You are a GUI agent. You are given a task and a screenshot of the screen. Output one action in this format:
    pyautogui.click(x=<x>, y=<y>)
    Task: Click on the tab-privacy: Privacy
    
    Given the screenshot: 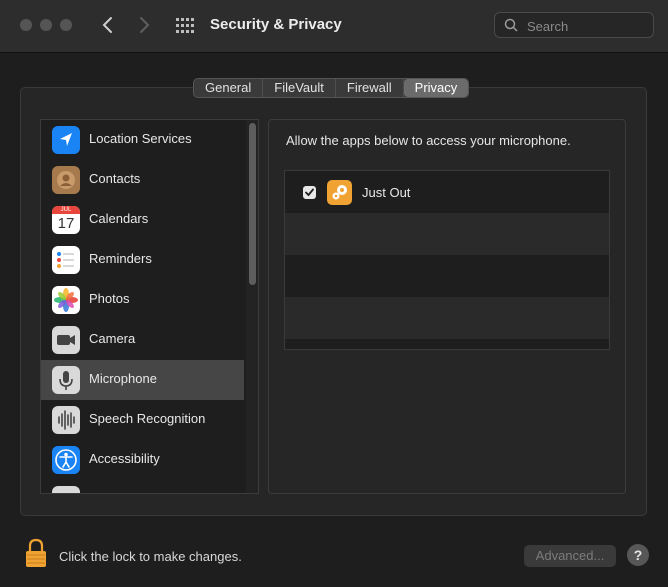 What is the action you would take?
    pyautogui.click(x=436, y=88)
    